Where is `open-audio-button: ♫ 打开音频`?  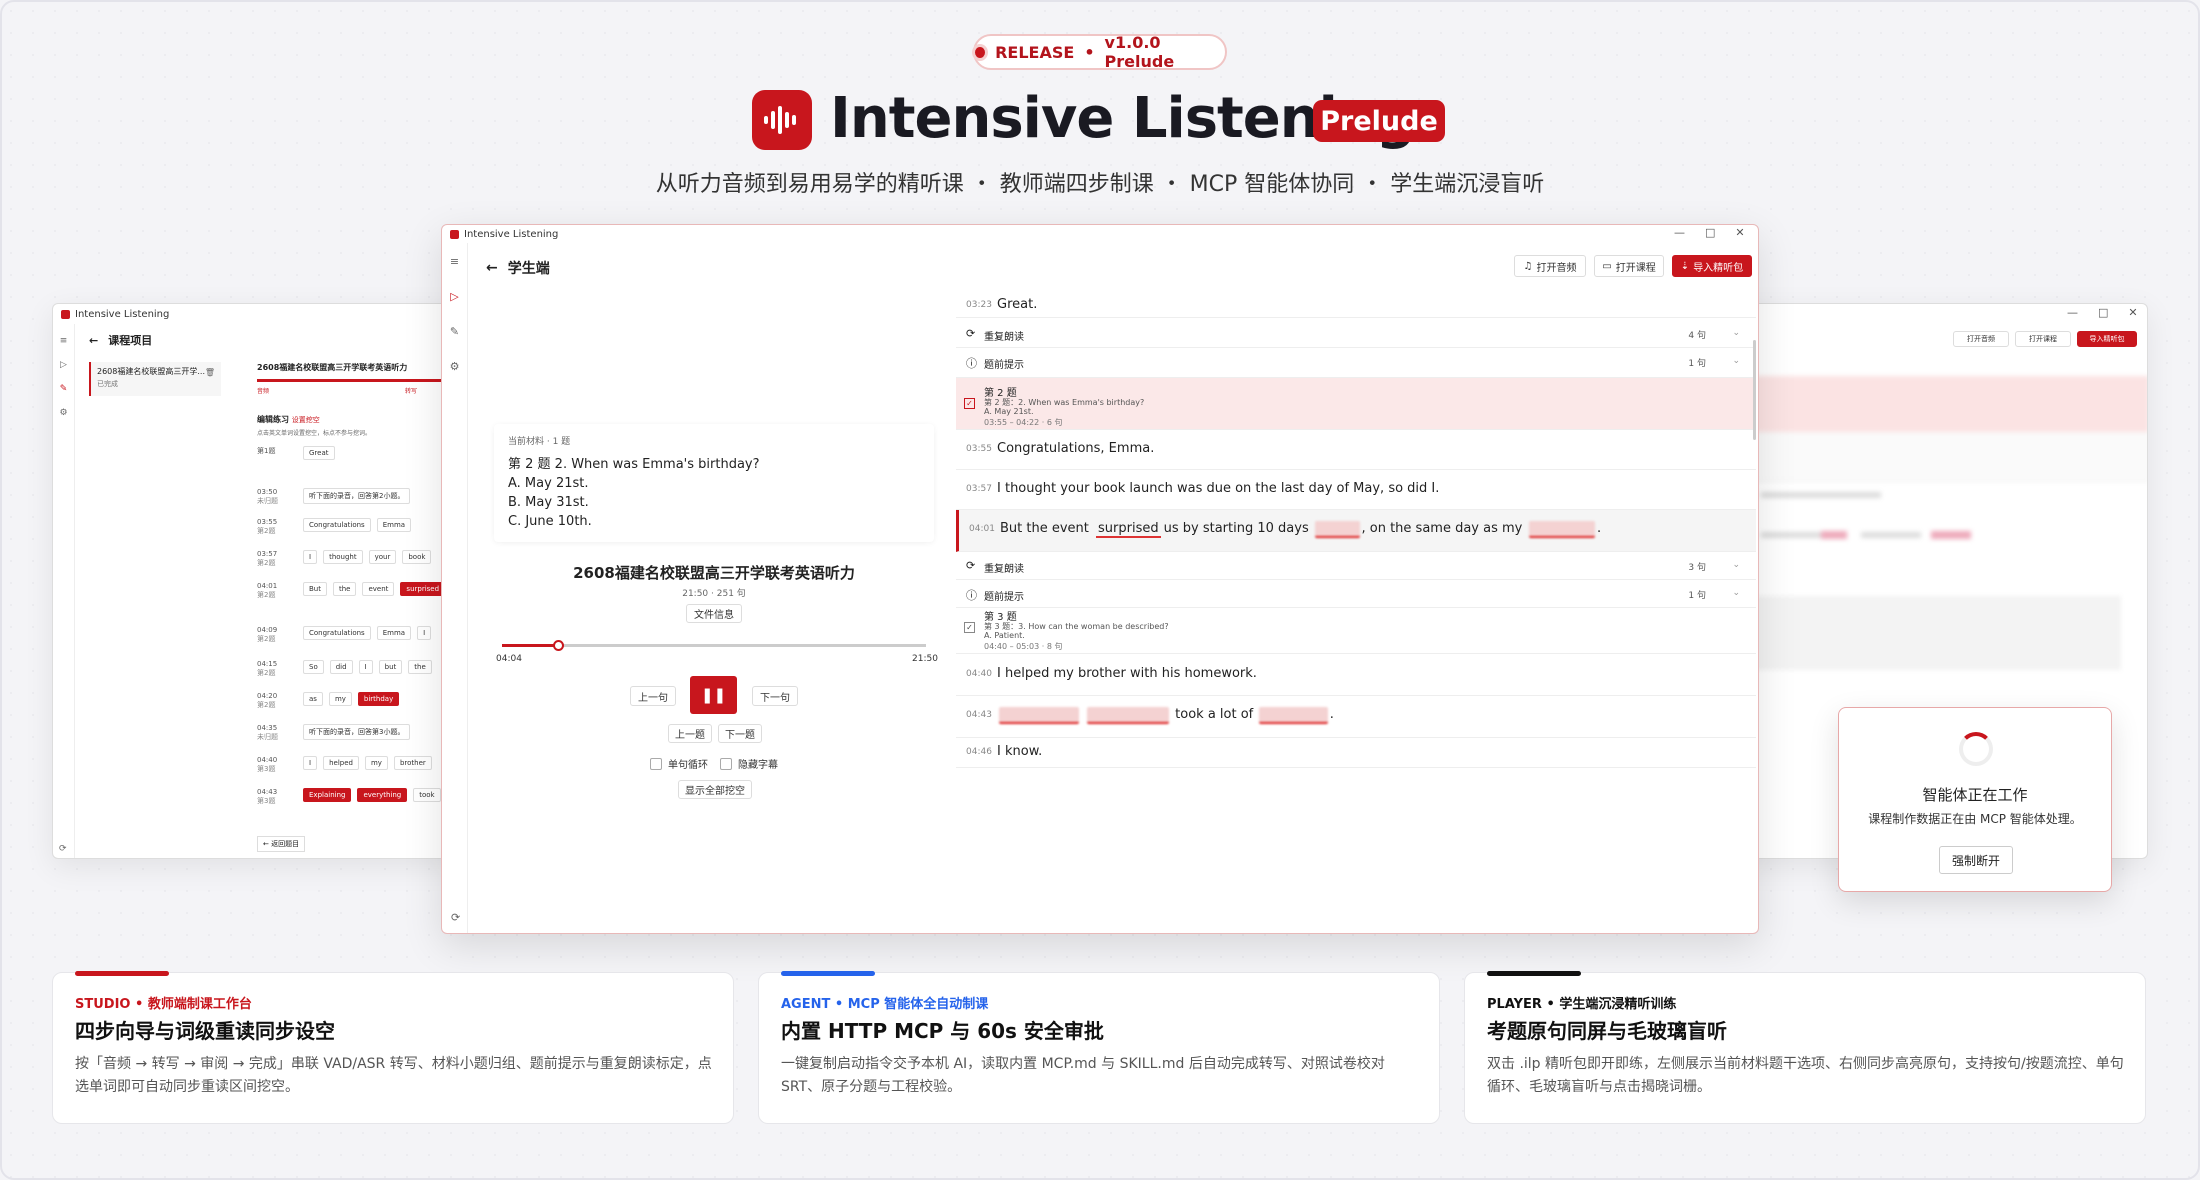
open-audio-button: ♫ 打开音频 is located at coordinates (1550, 266).